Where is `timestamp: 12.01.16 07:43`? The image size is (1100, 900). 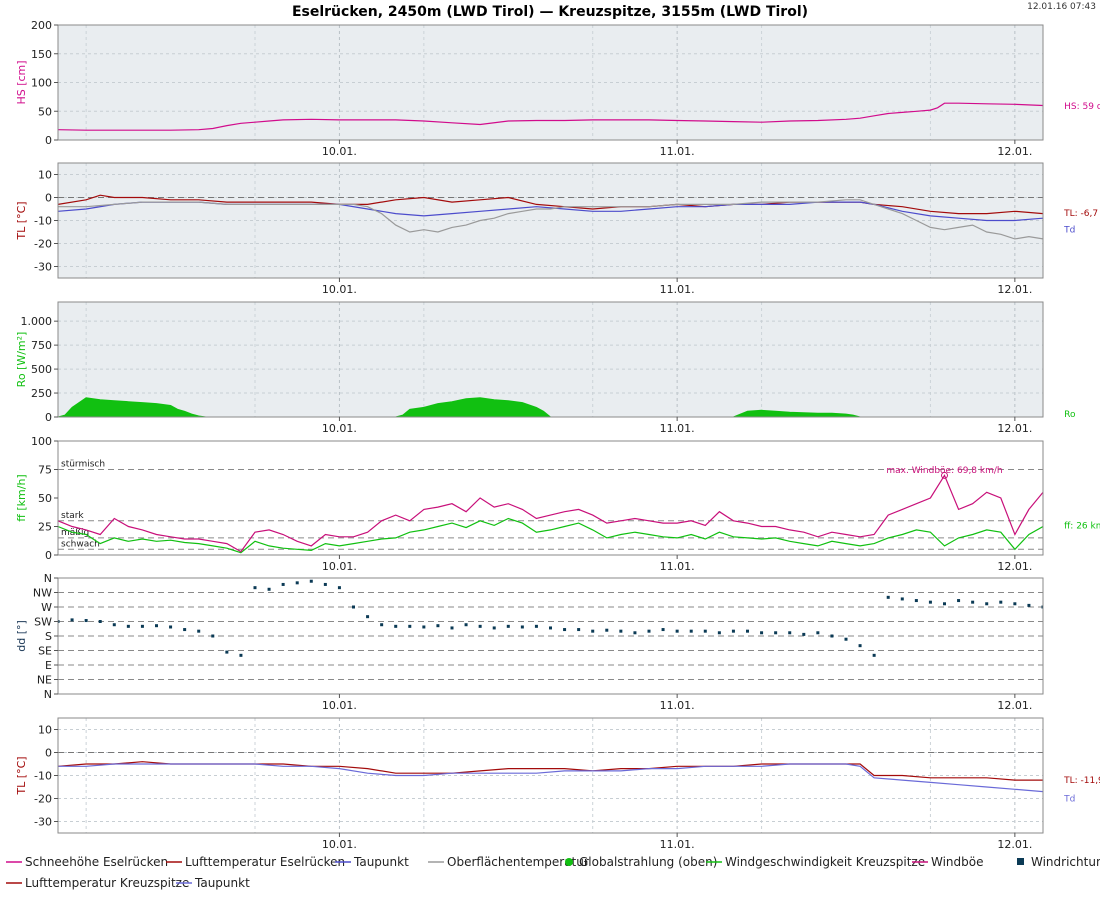
timestamp: 12.01.16 07:43 is located at coordinates (1061, 7).